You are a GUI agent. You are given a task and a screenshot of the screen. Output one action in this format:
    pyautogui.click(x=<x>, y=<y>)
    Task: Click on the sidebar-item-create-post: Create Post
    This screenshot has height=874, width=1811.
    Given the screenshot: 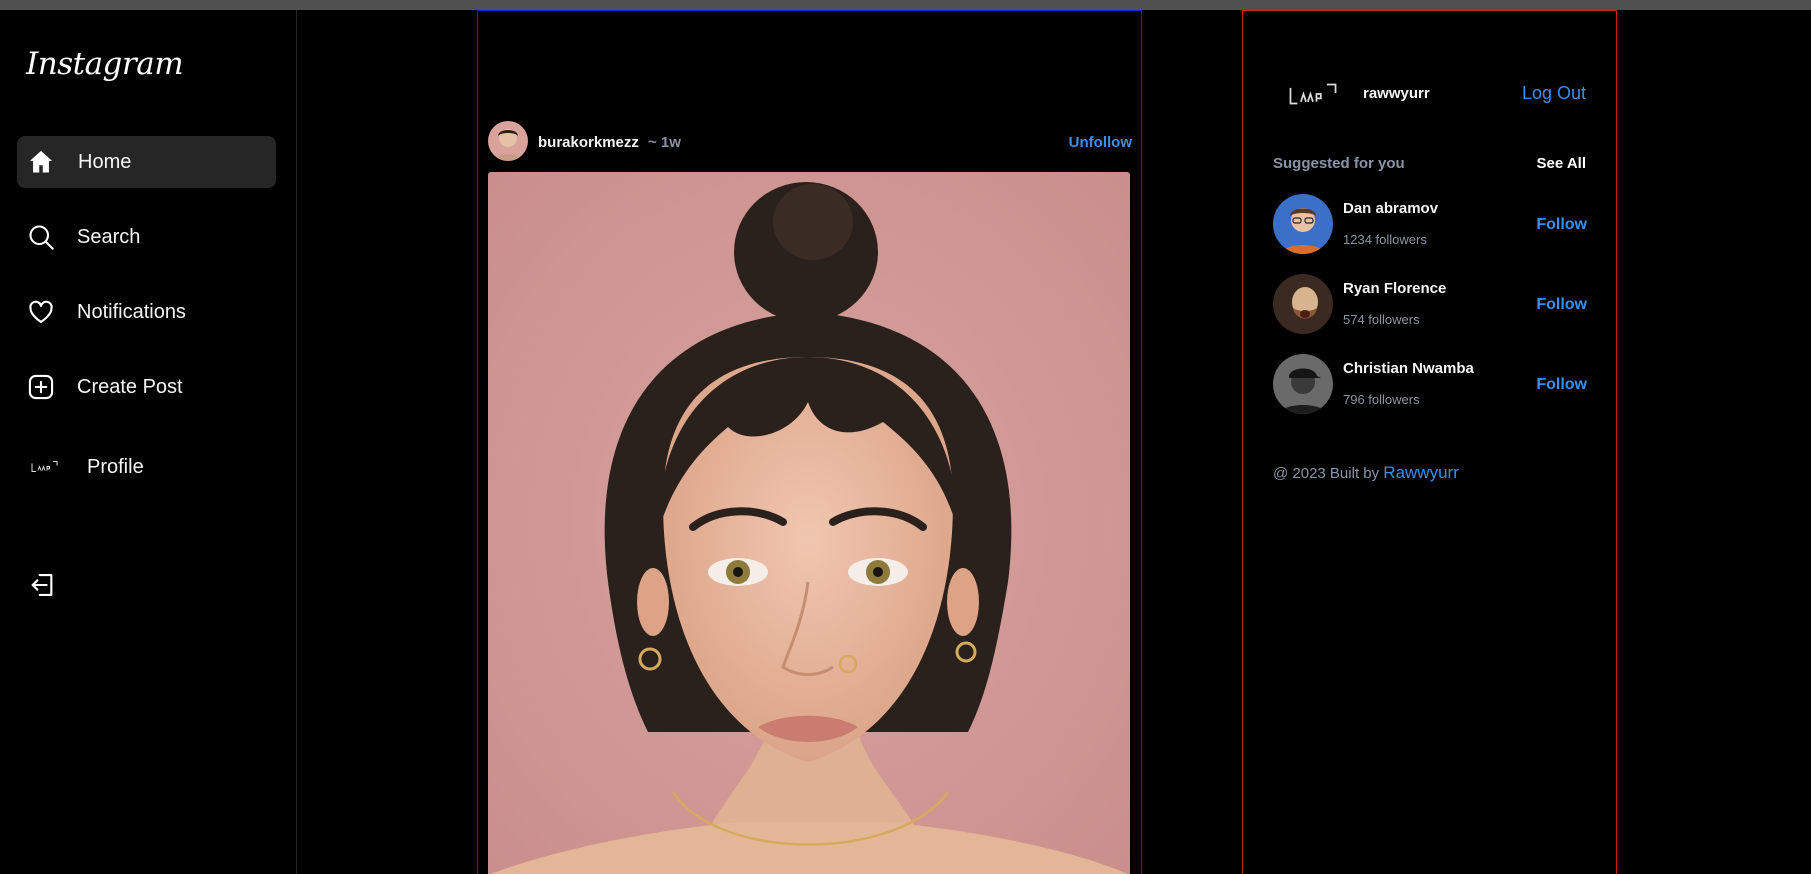 What is the action you would take?
    pyautogui.click(x=146, y=387)
    